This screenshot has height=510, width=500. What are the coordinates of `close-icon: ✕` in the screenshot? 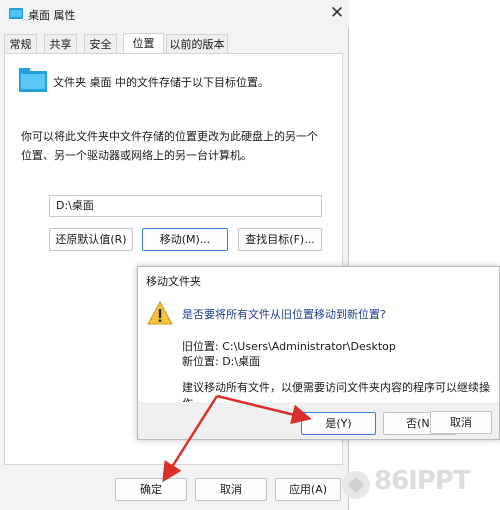 It's located at (337, 13).